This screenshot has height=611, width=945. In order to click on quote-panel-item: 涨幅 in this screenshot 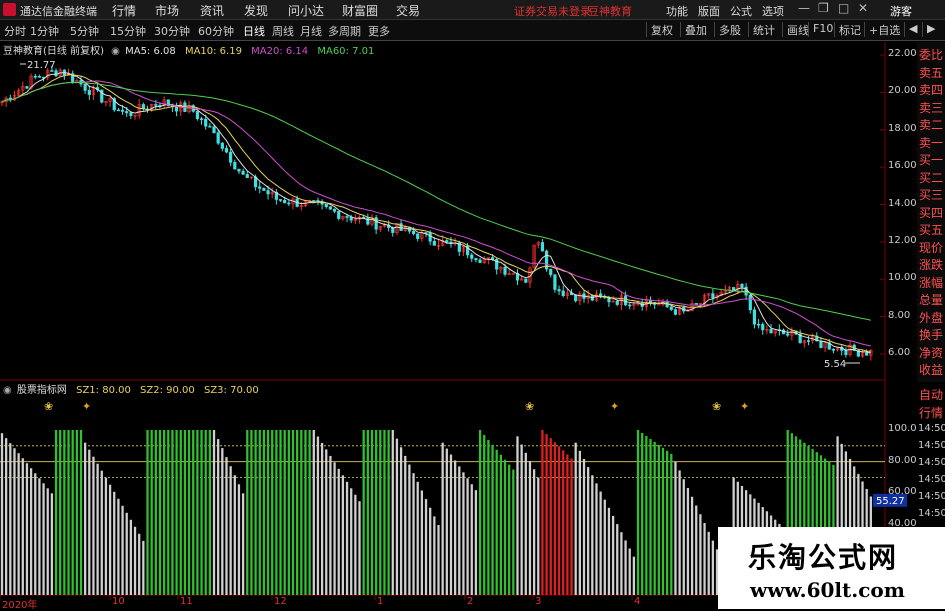, I will do `click(931, 282)`.